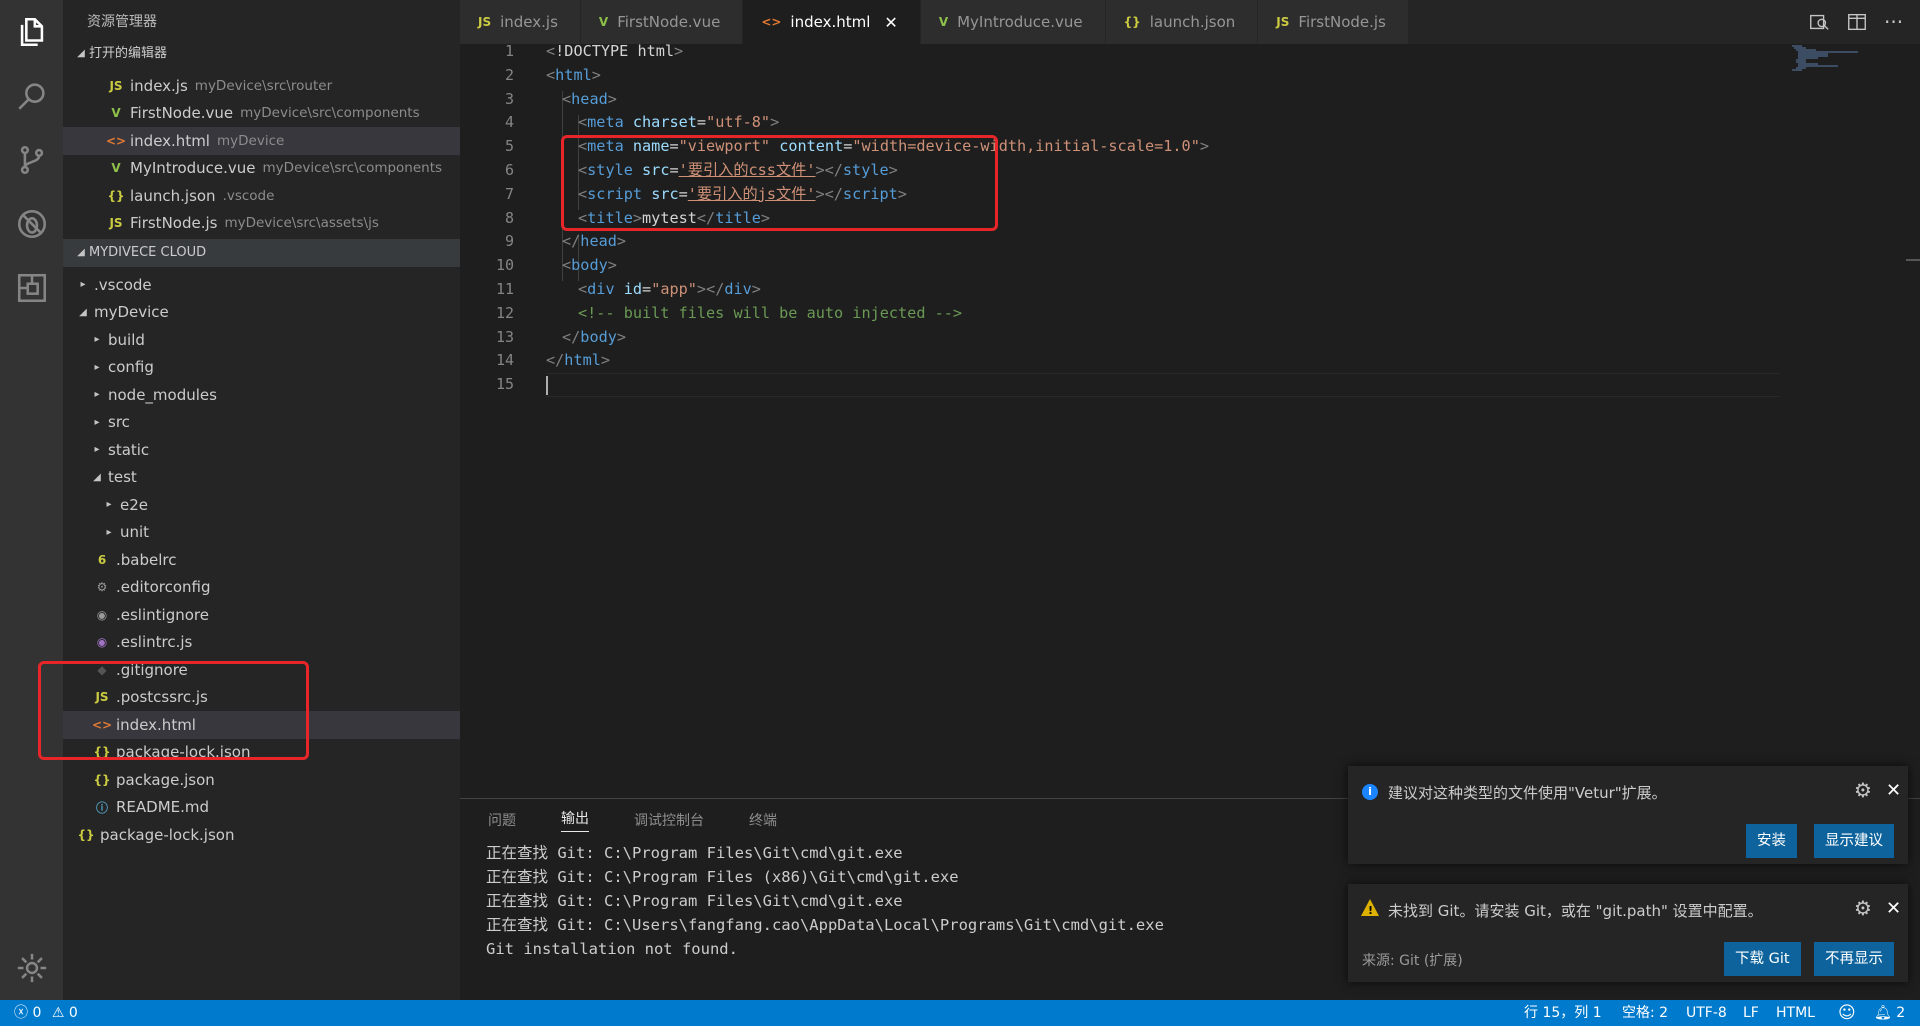 The image size is (1920, 1026). What do you see at coordinates (261, 340) in the screenshot?
I see `folder-item: ▸ build` at bounding box center [261, 340].